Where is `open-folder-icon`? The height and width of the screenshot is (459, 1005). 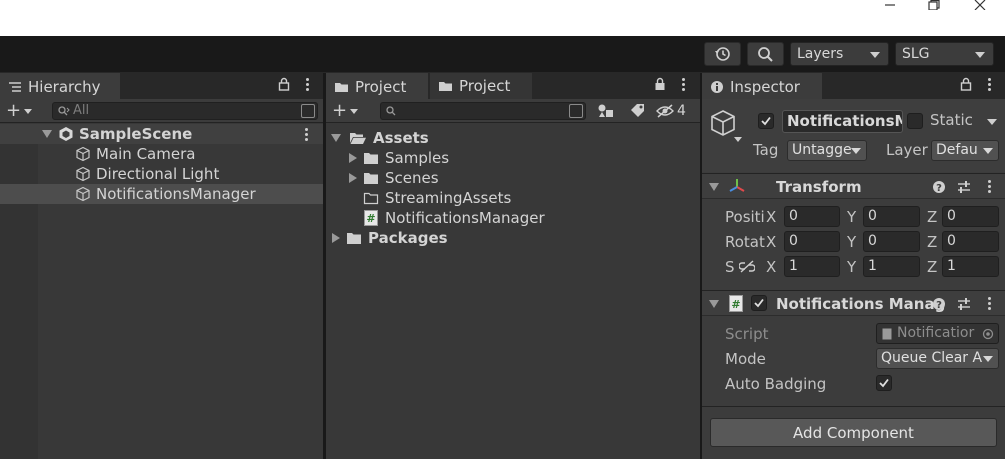
open-folder-icon is located at coordinates (358, 138).